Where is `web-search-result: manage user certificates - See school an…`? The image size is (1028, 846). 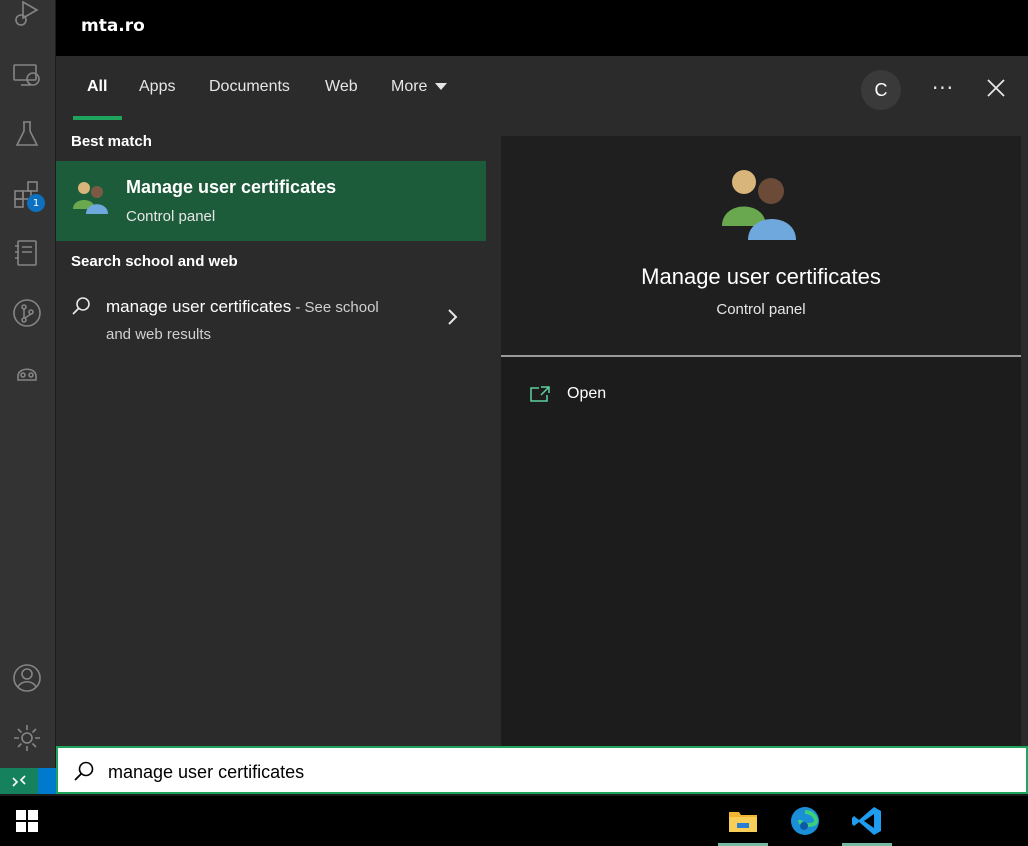 web-search-result: manage user certificates - See school an… is located at coordinates (271, 319).